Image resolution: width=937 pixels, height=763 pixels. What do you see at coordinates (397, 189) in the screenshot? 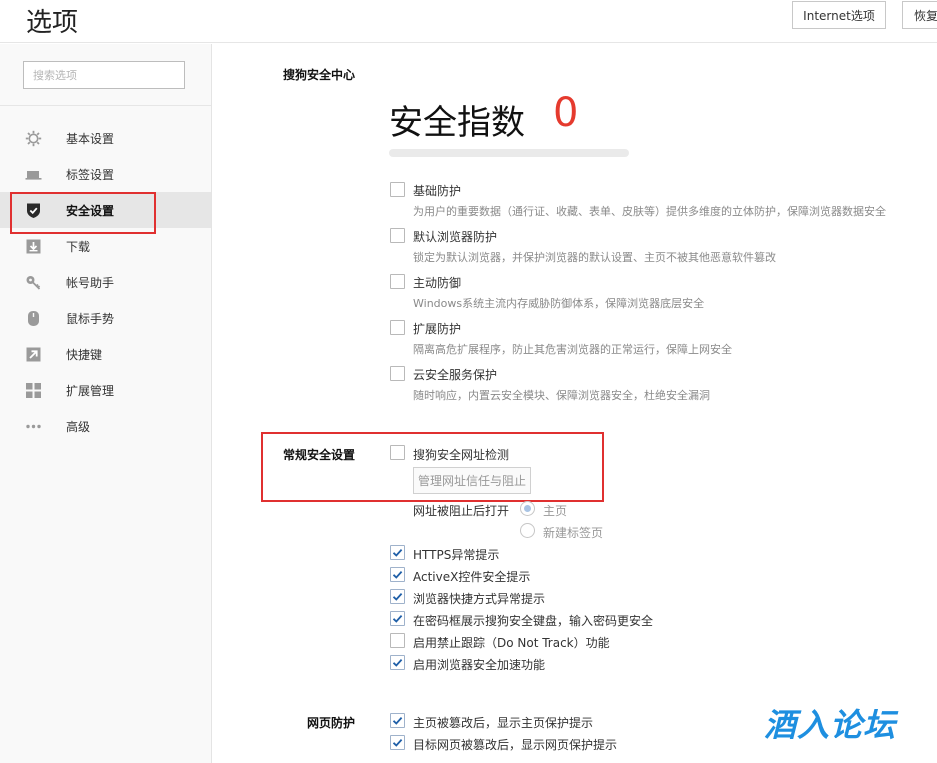
I see `checkbox-basic-protection` at bounding box center [397, 189].